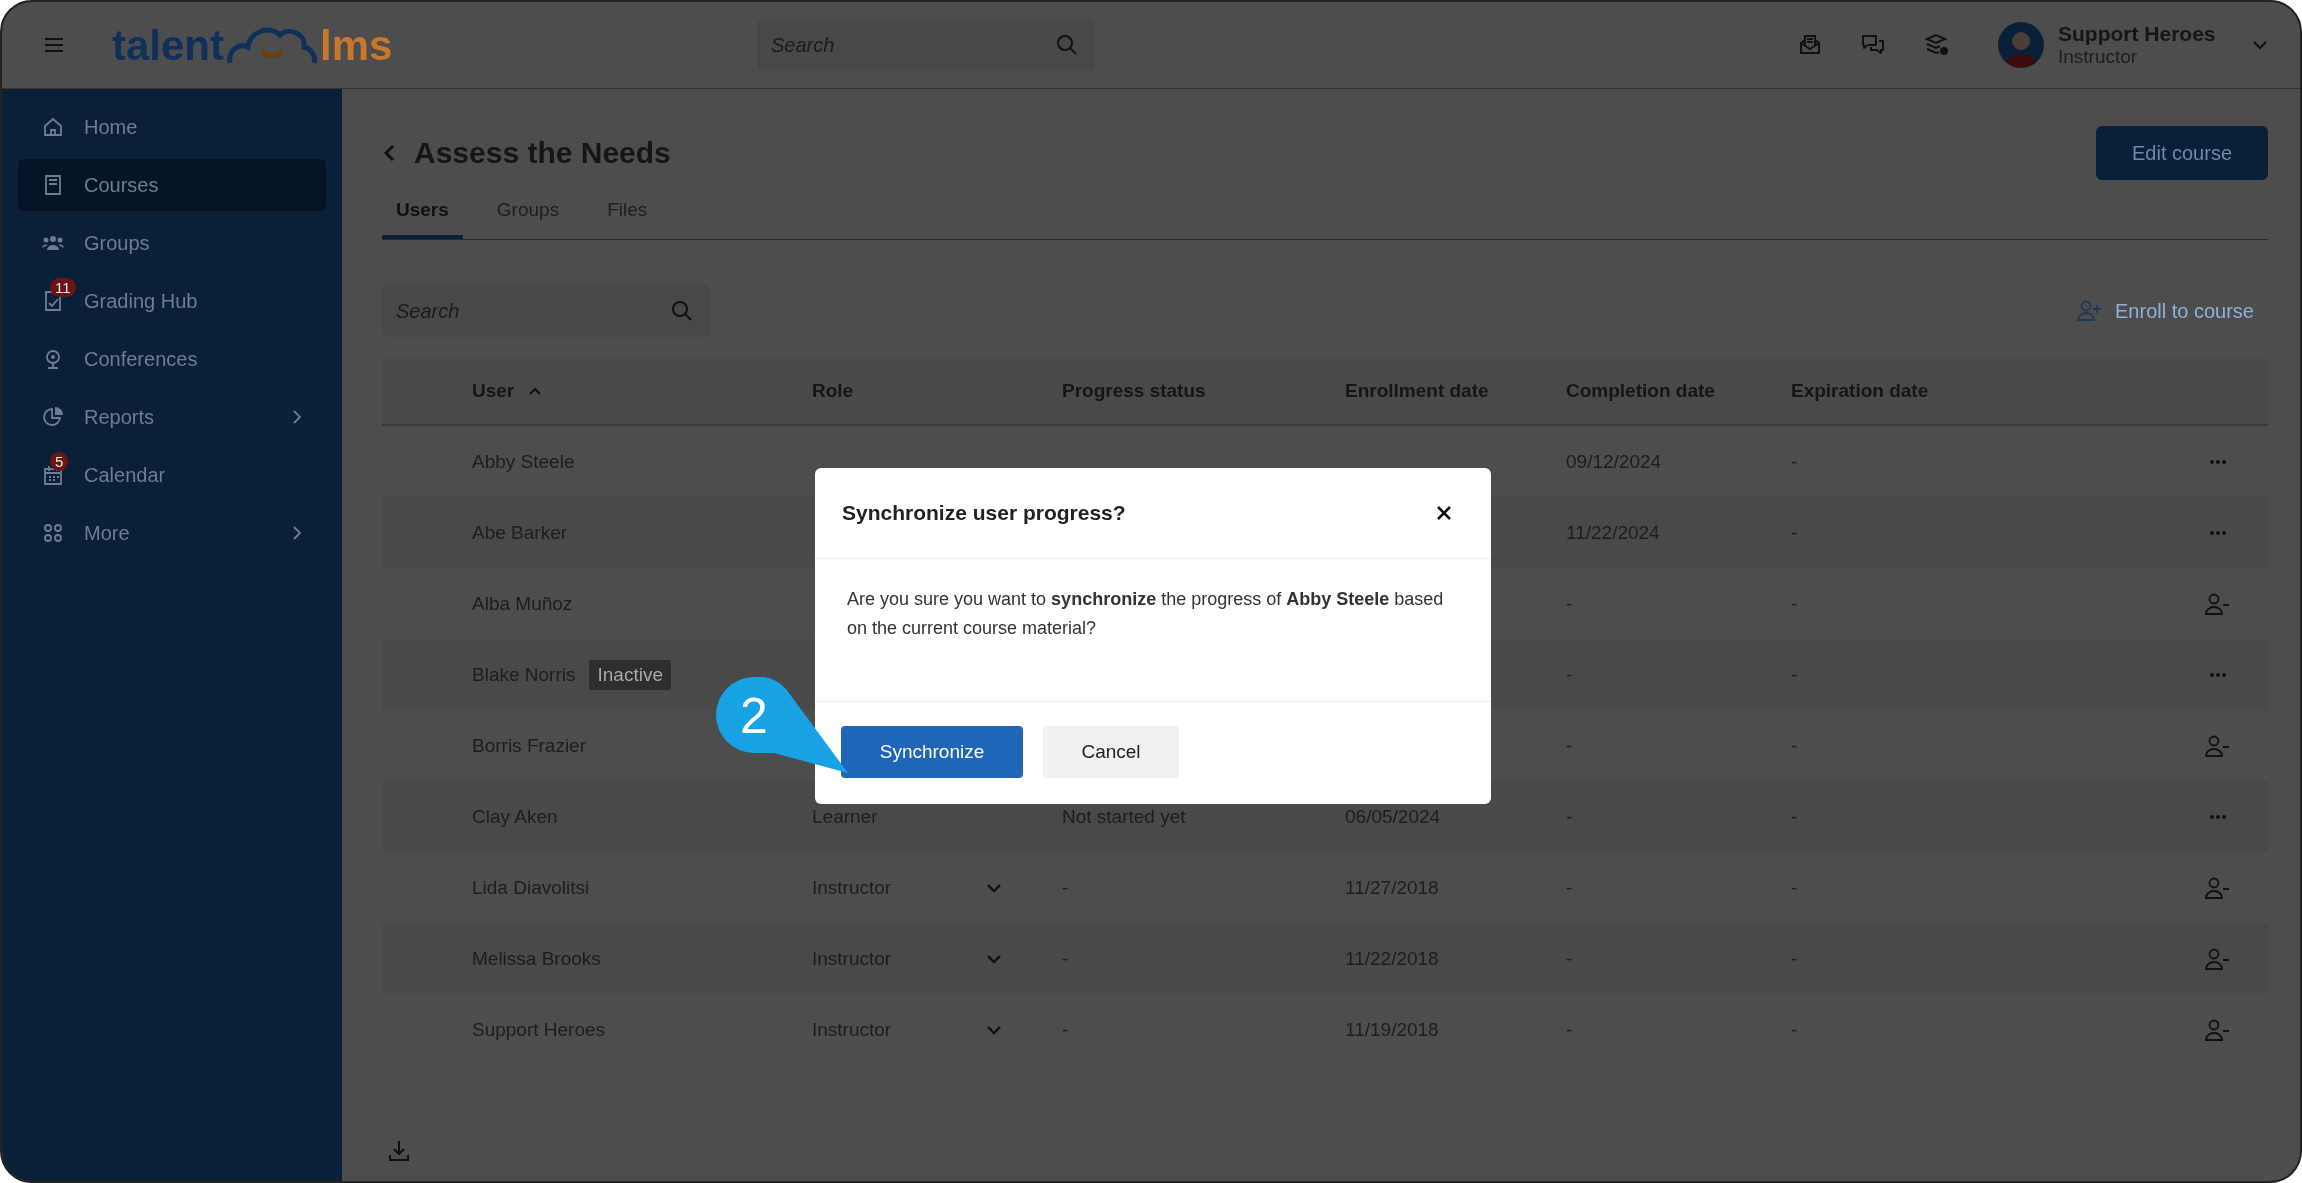 Image resolution: width=2302 pixels, height=1183 pixels. Describe the element at coordinates (172, 417) in the screenshot. I see `sidebar-item: Reports` at that location.